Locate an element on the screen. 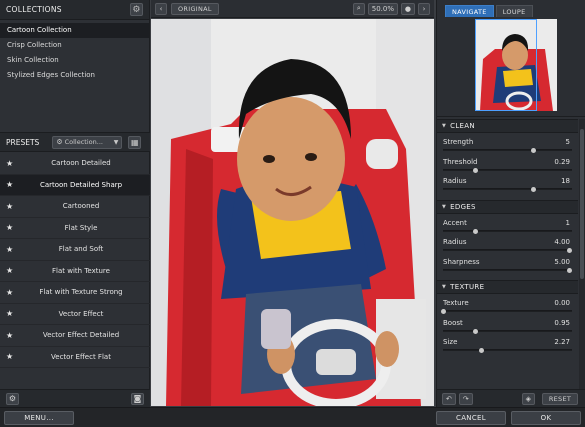 The width and height of the screenshot is (585, 427). section-header-texture: ▼ TEXTURE is located at coordinates (507, 287).